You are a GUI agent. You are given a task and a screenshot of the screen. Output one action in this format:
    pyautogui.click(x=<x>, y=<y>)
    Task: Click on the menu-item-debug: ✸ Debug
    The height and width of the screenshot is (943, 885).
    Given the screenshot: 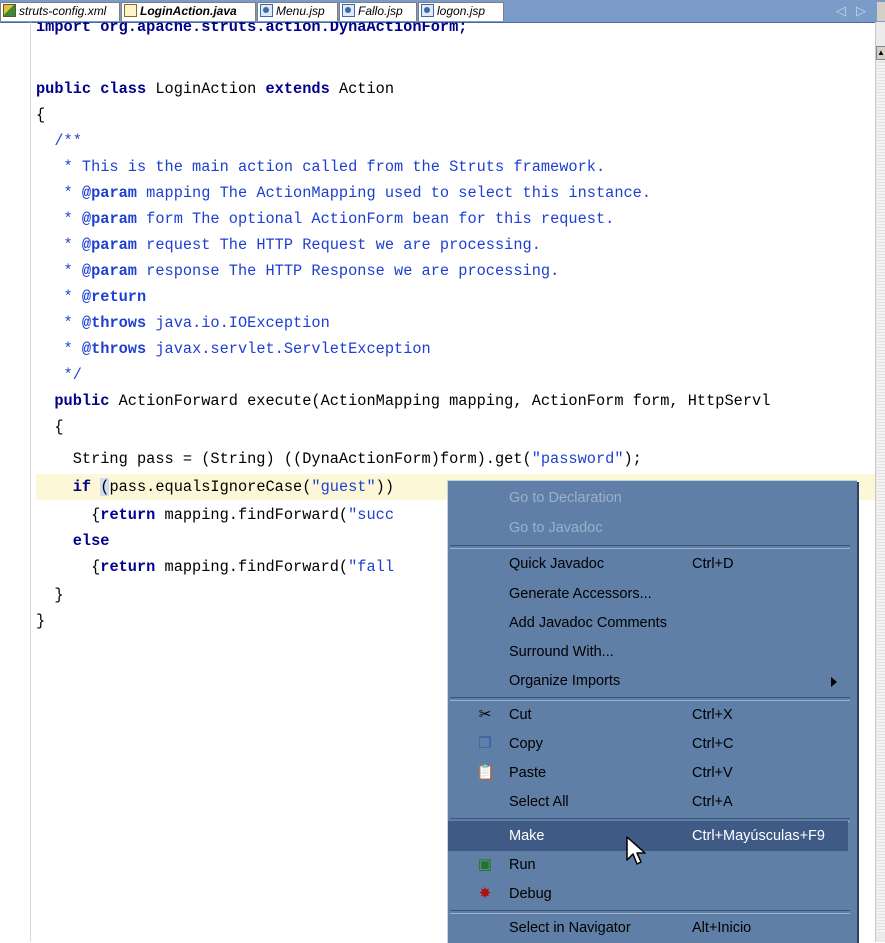 What is the action you would take?
    pyautogui.click(x=648, y=894)
    